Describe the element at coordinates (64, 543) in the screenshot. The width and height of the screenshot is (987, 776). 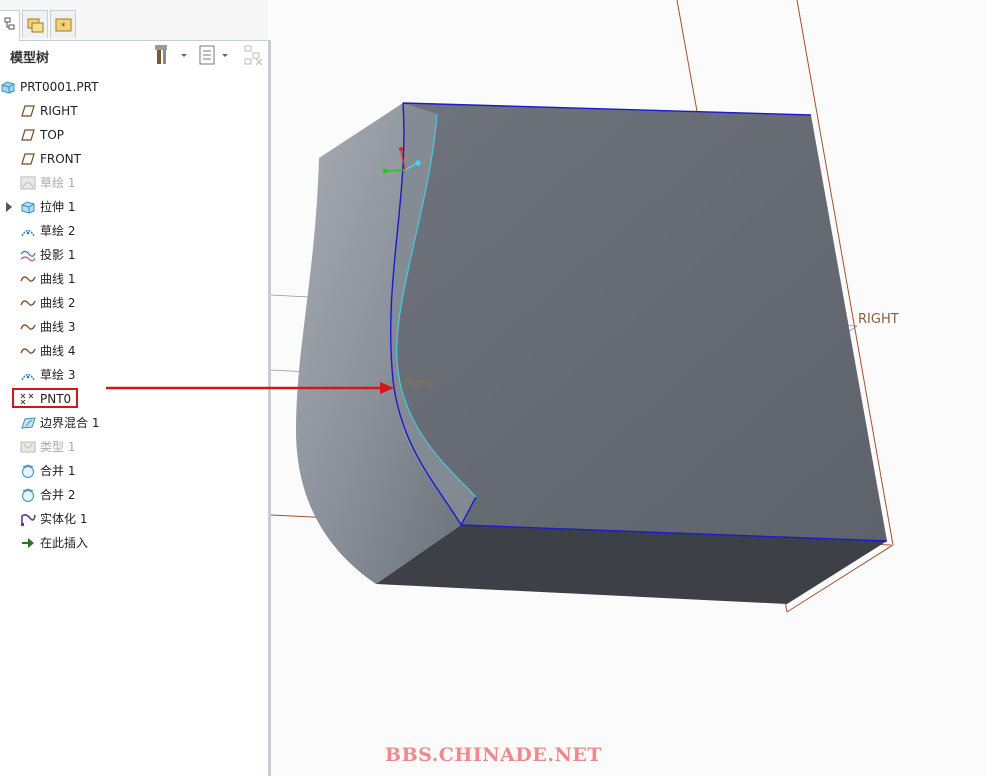
I see `tree-node-label: 在此插入` at that location.